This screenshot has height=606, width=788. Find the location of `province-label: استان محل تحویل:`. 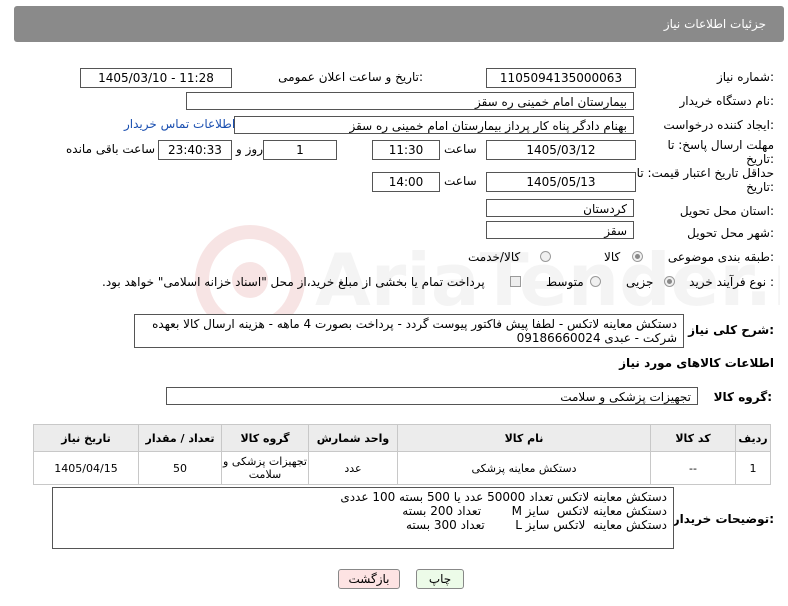

province-label: استان محل تحویل: is located at coordinates (726, 211).